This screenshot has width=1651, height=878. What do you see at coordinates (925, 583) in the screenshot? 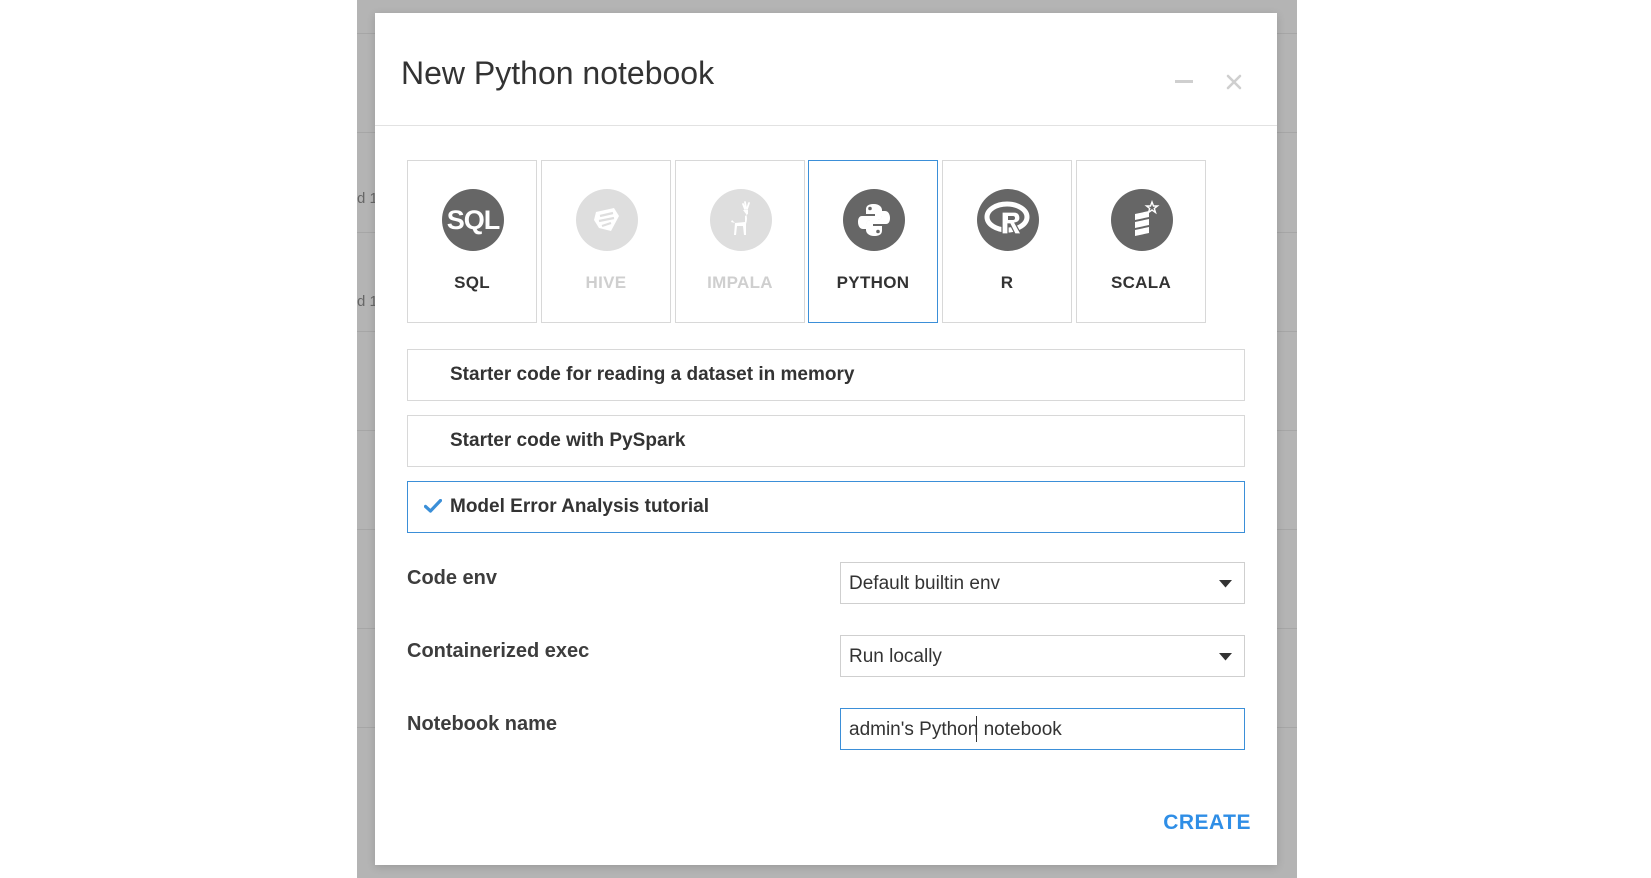
I see `code-env-value: Default builtin env` at bounding box center [925, 583].